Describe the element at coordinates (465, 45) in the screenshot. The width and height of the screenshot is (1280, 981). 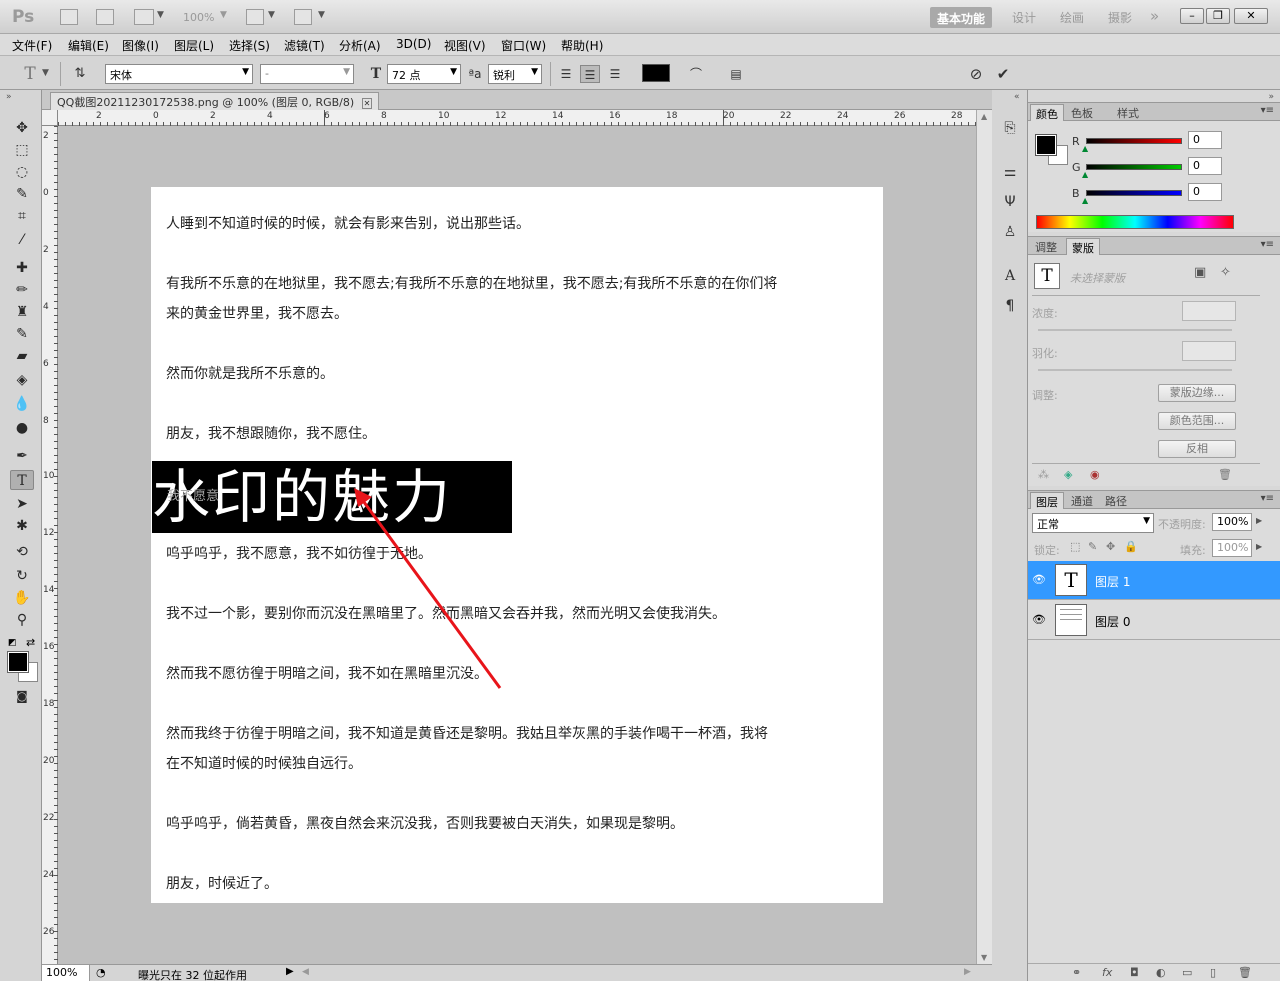
I see `menu-view: 视图(V)` at that location.